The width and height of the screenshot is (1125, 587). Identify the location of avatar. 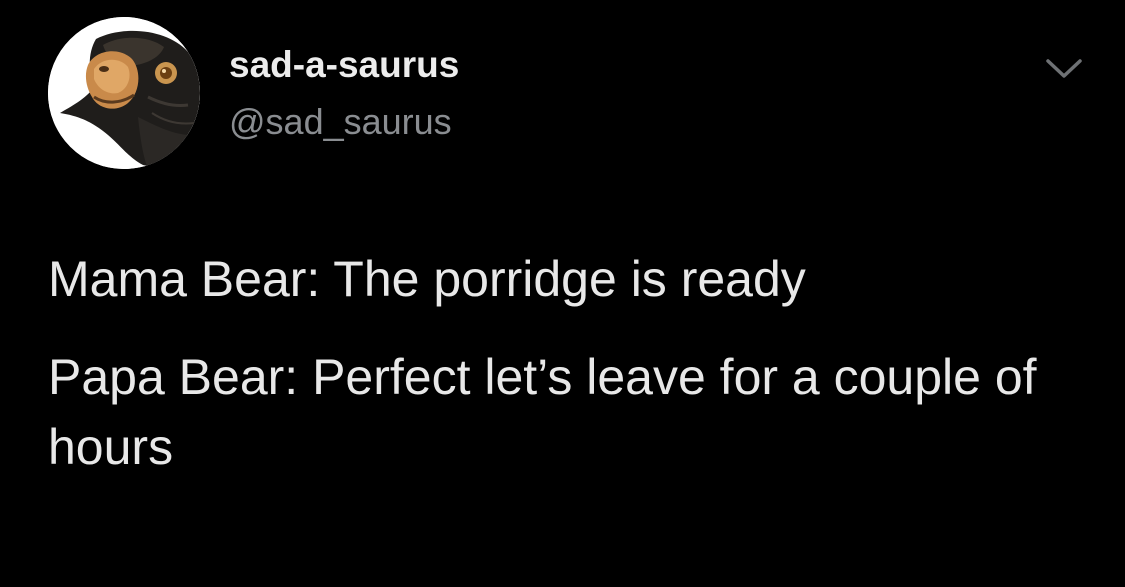
(124, 93).